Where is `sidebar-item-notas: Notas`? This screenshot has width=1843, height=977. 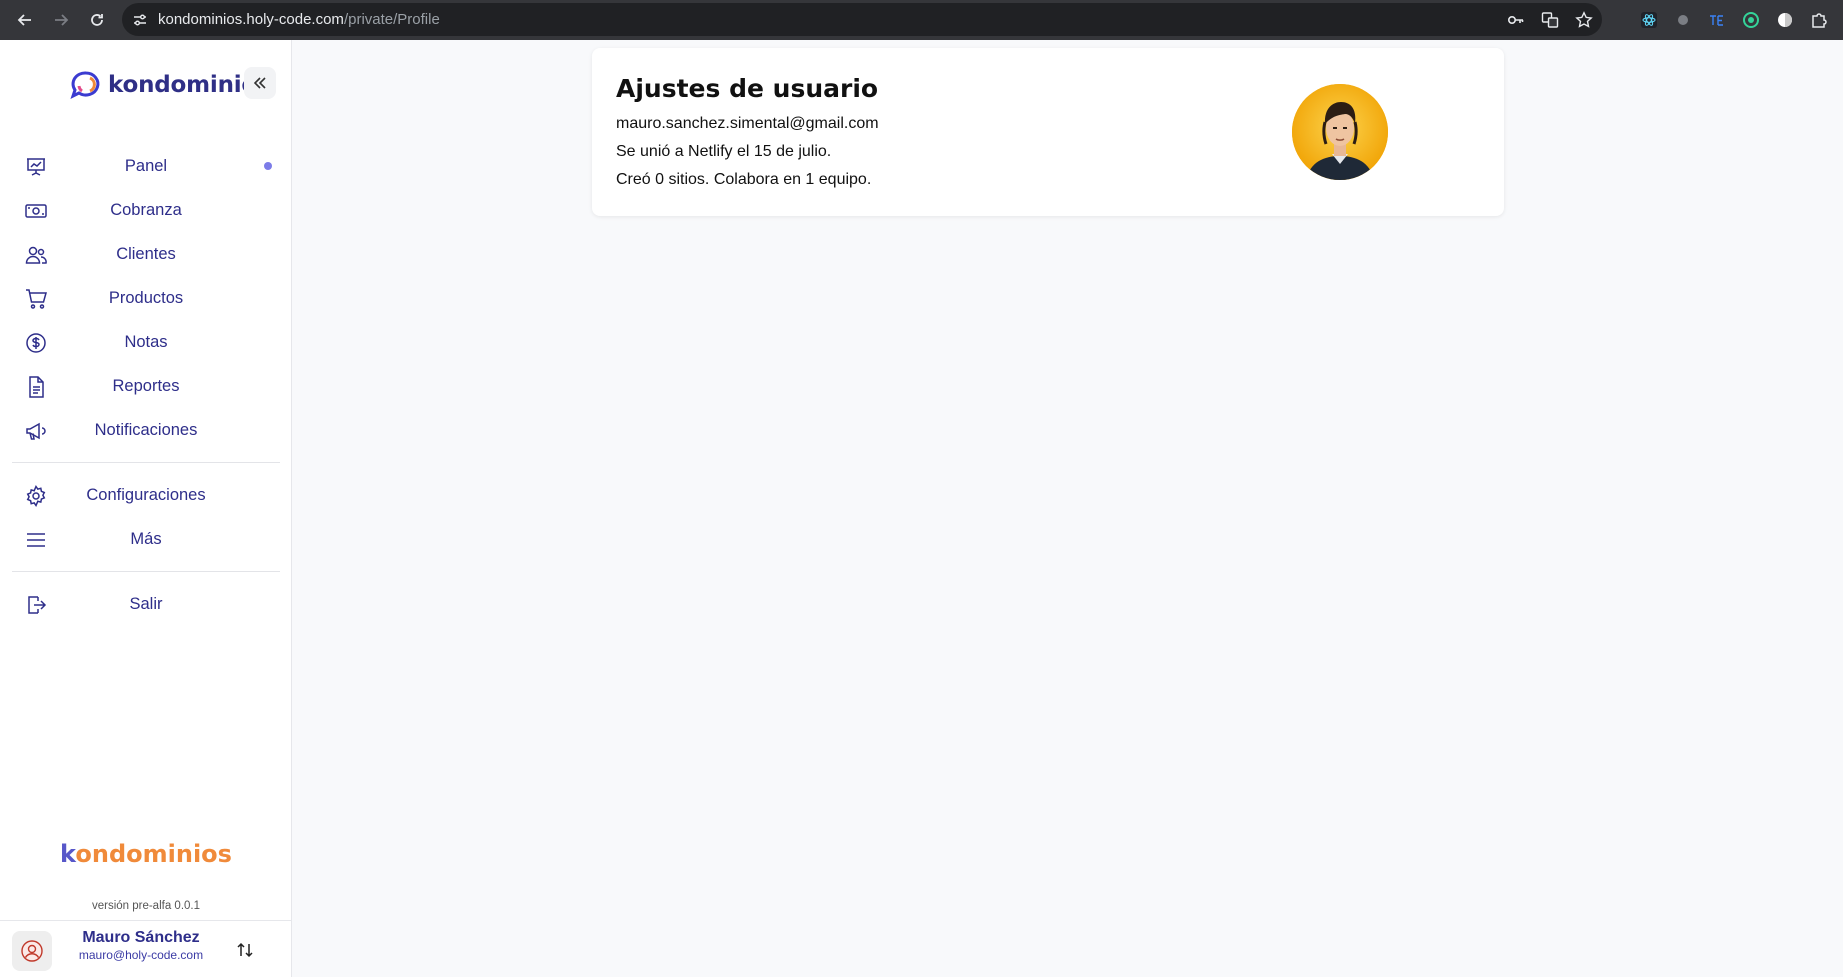
sidebar-item-notas: Notas is located at coordinates (146, 342).